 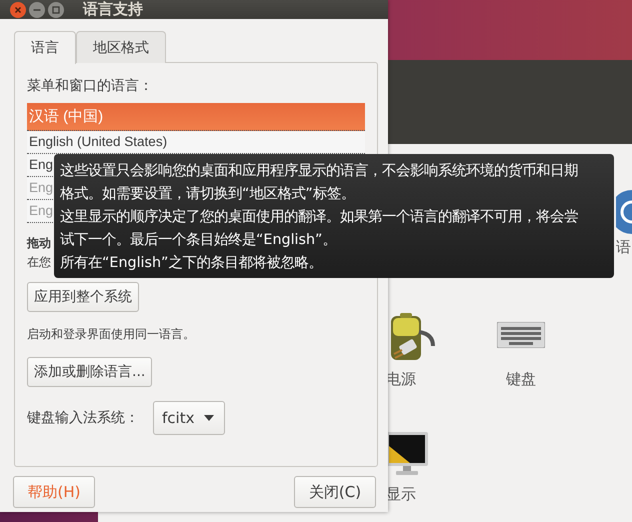 What do you see at coordinates (90, 86) in the screenshot?
I see `section-label: 菜单和窗口的语言：` at bounding box center [90, 86].